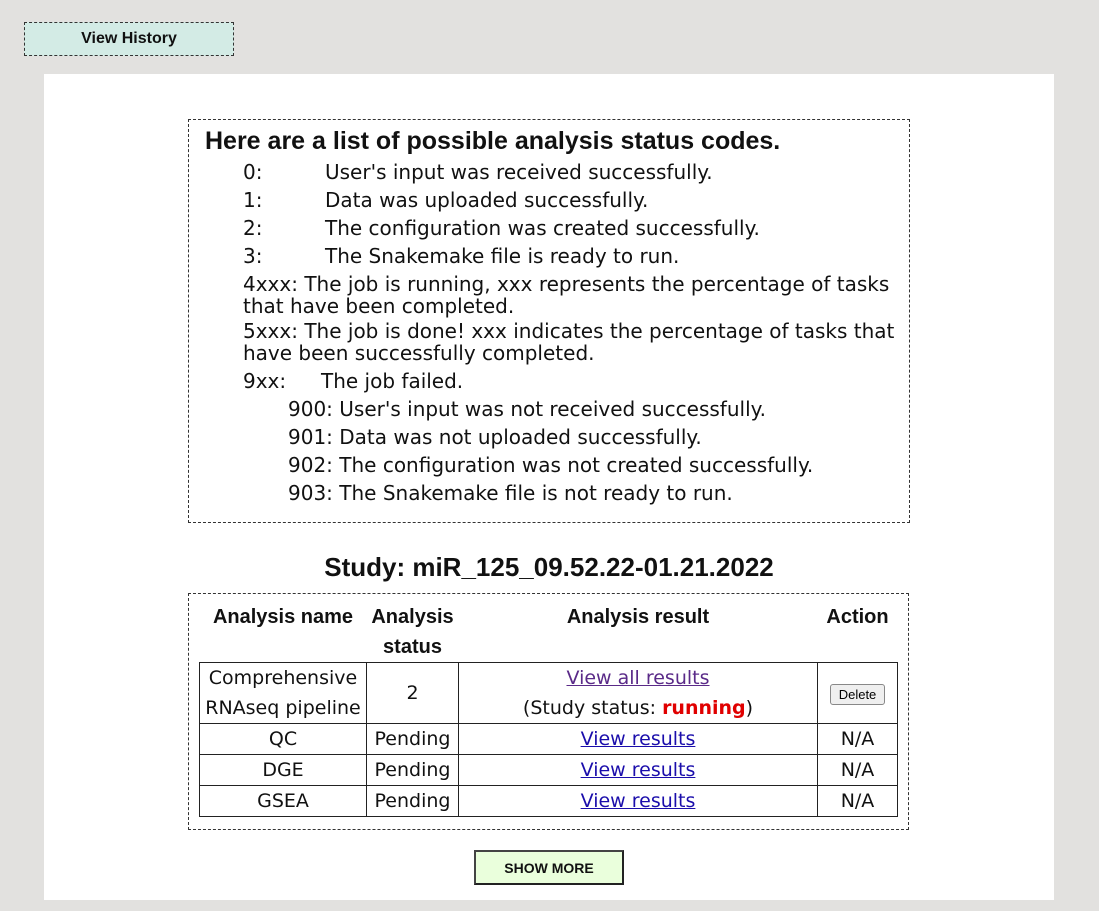  What do you see at coordinates (253, 228) in the screenshot?
I see `status-code: 2:` at bounding box center [253, 228].